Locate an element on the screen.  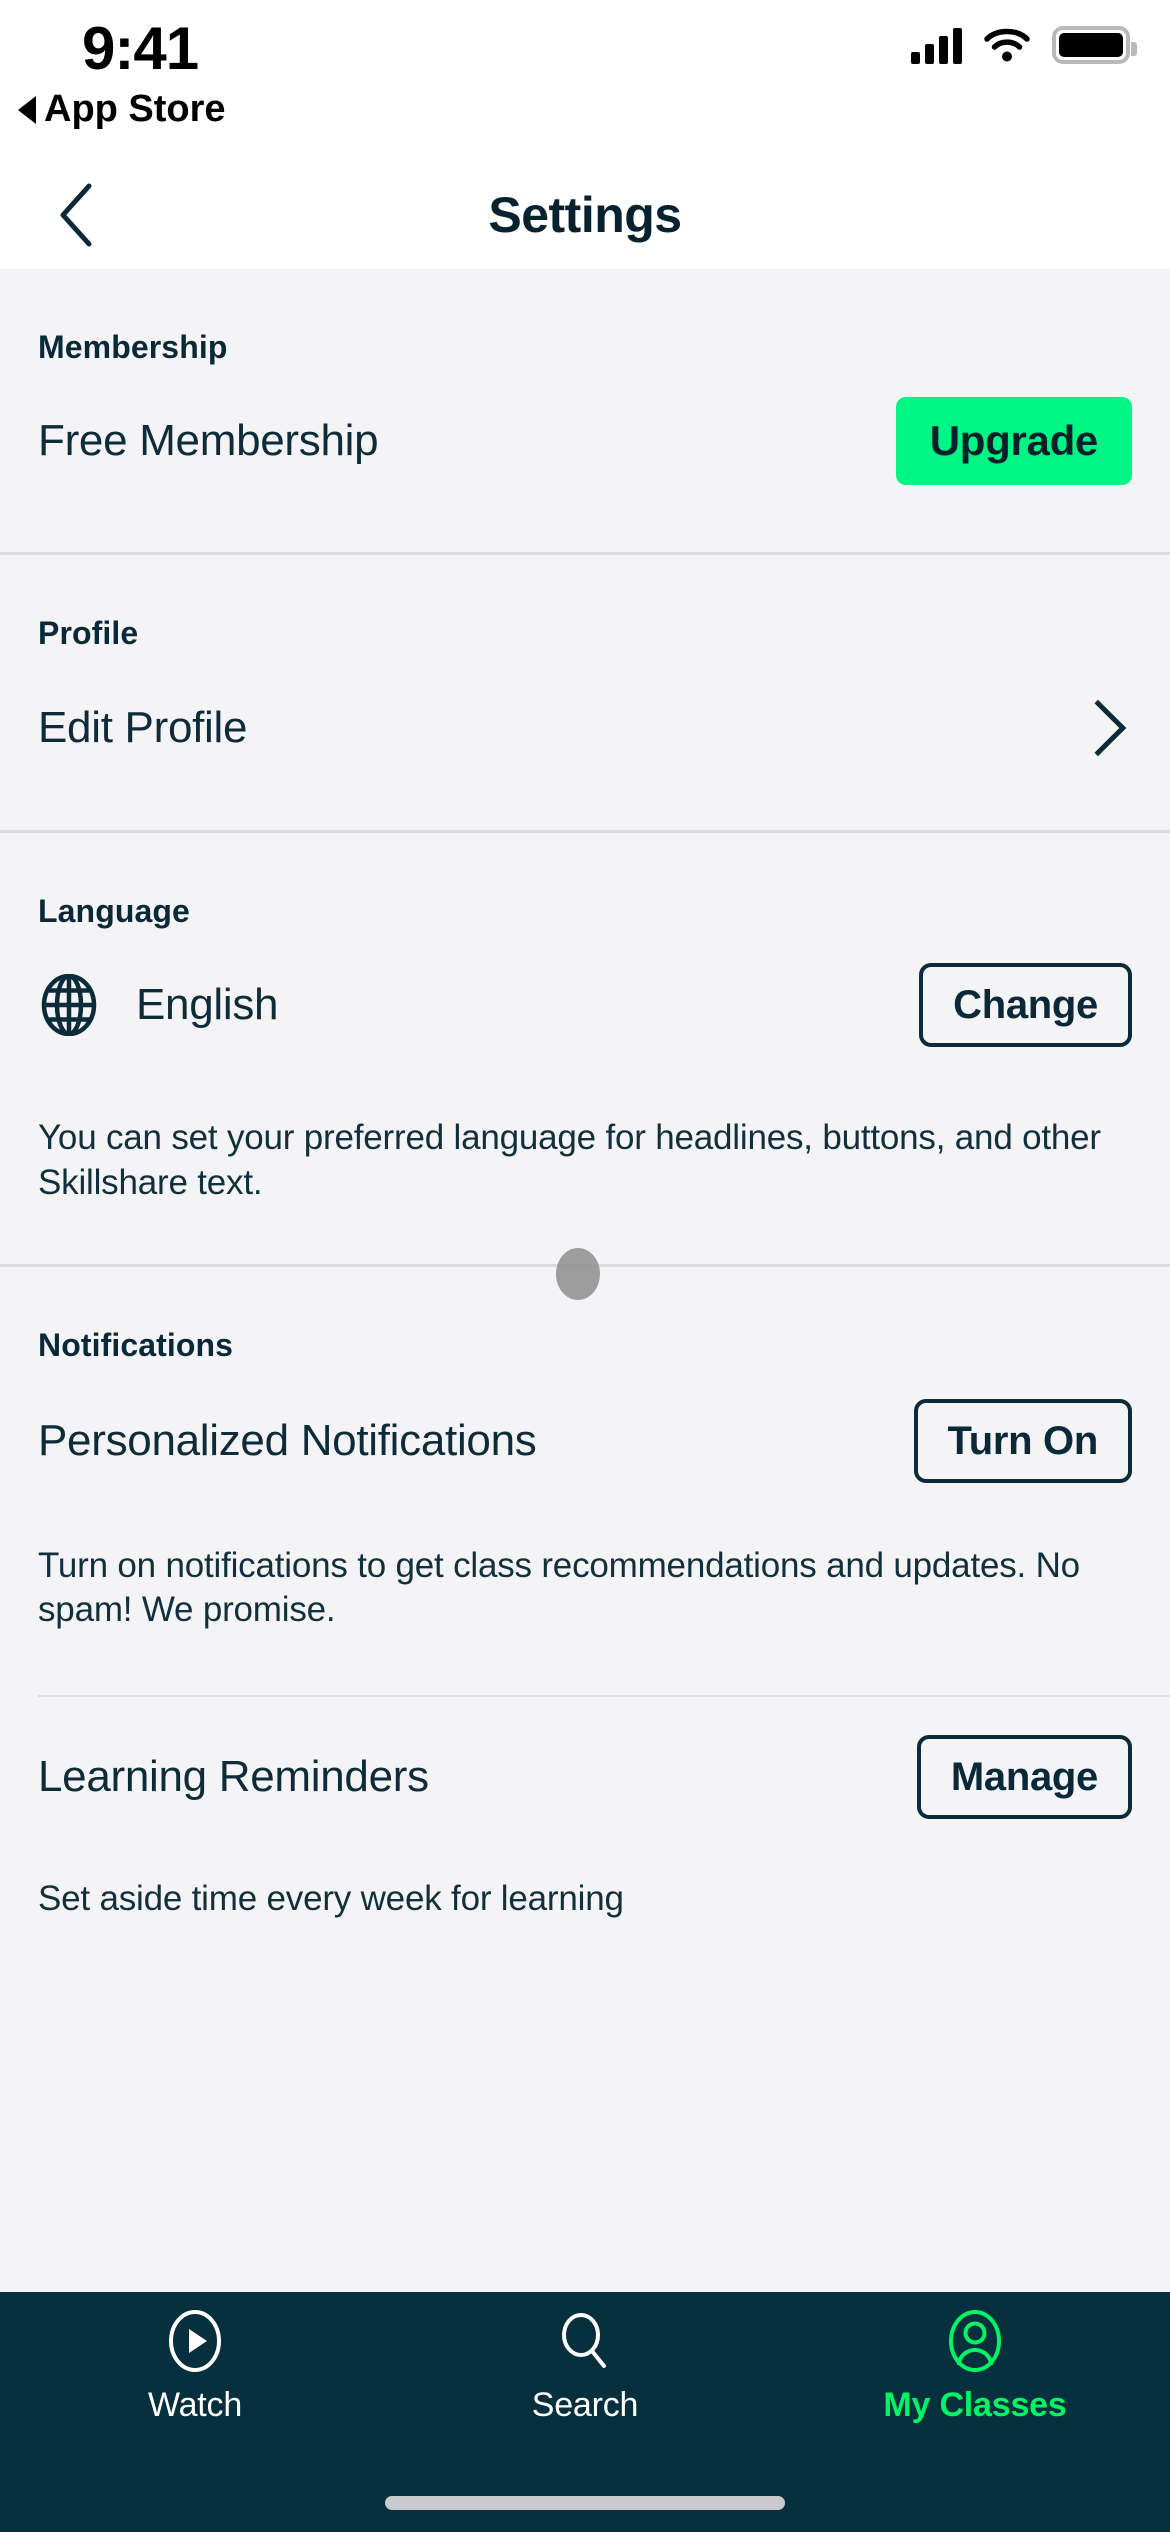
free-membership-label: Free Membership is located at coordinates (208, 440).